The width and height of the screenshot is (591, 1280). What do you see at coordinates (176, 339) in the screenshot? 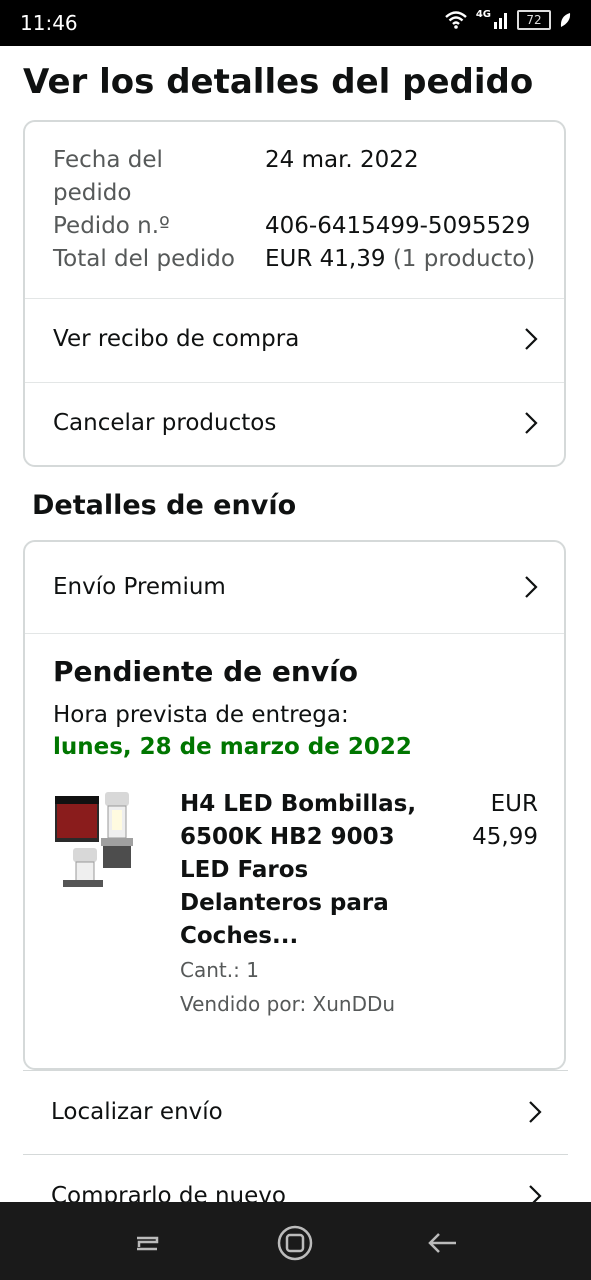
I see `view-receipt-label: Ver recibo de compra` at bounding box center [176, 339].